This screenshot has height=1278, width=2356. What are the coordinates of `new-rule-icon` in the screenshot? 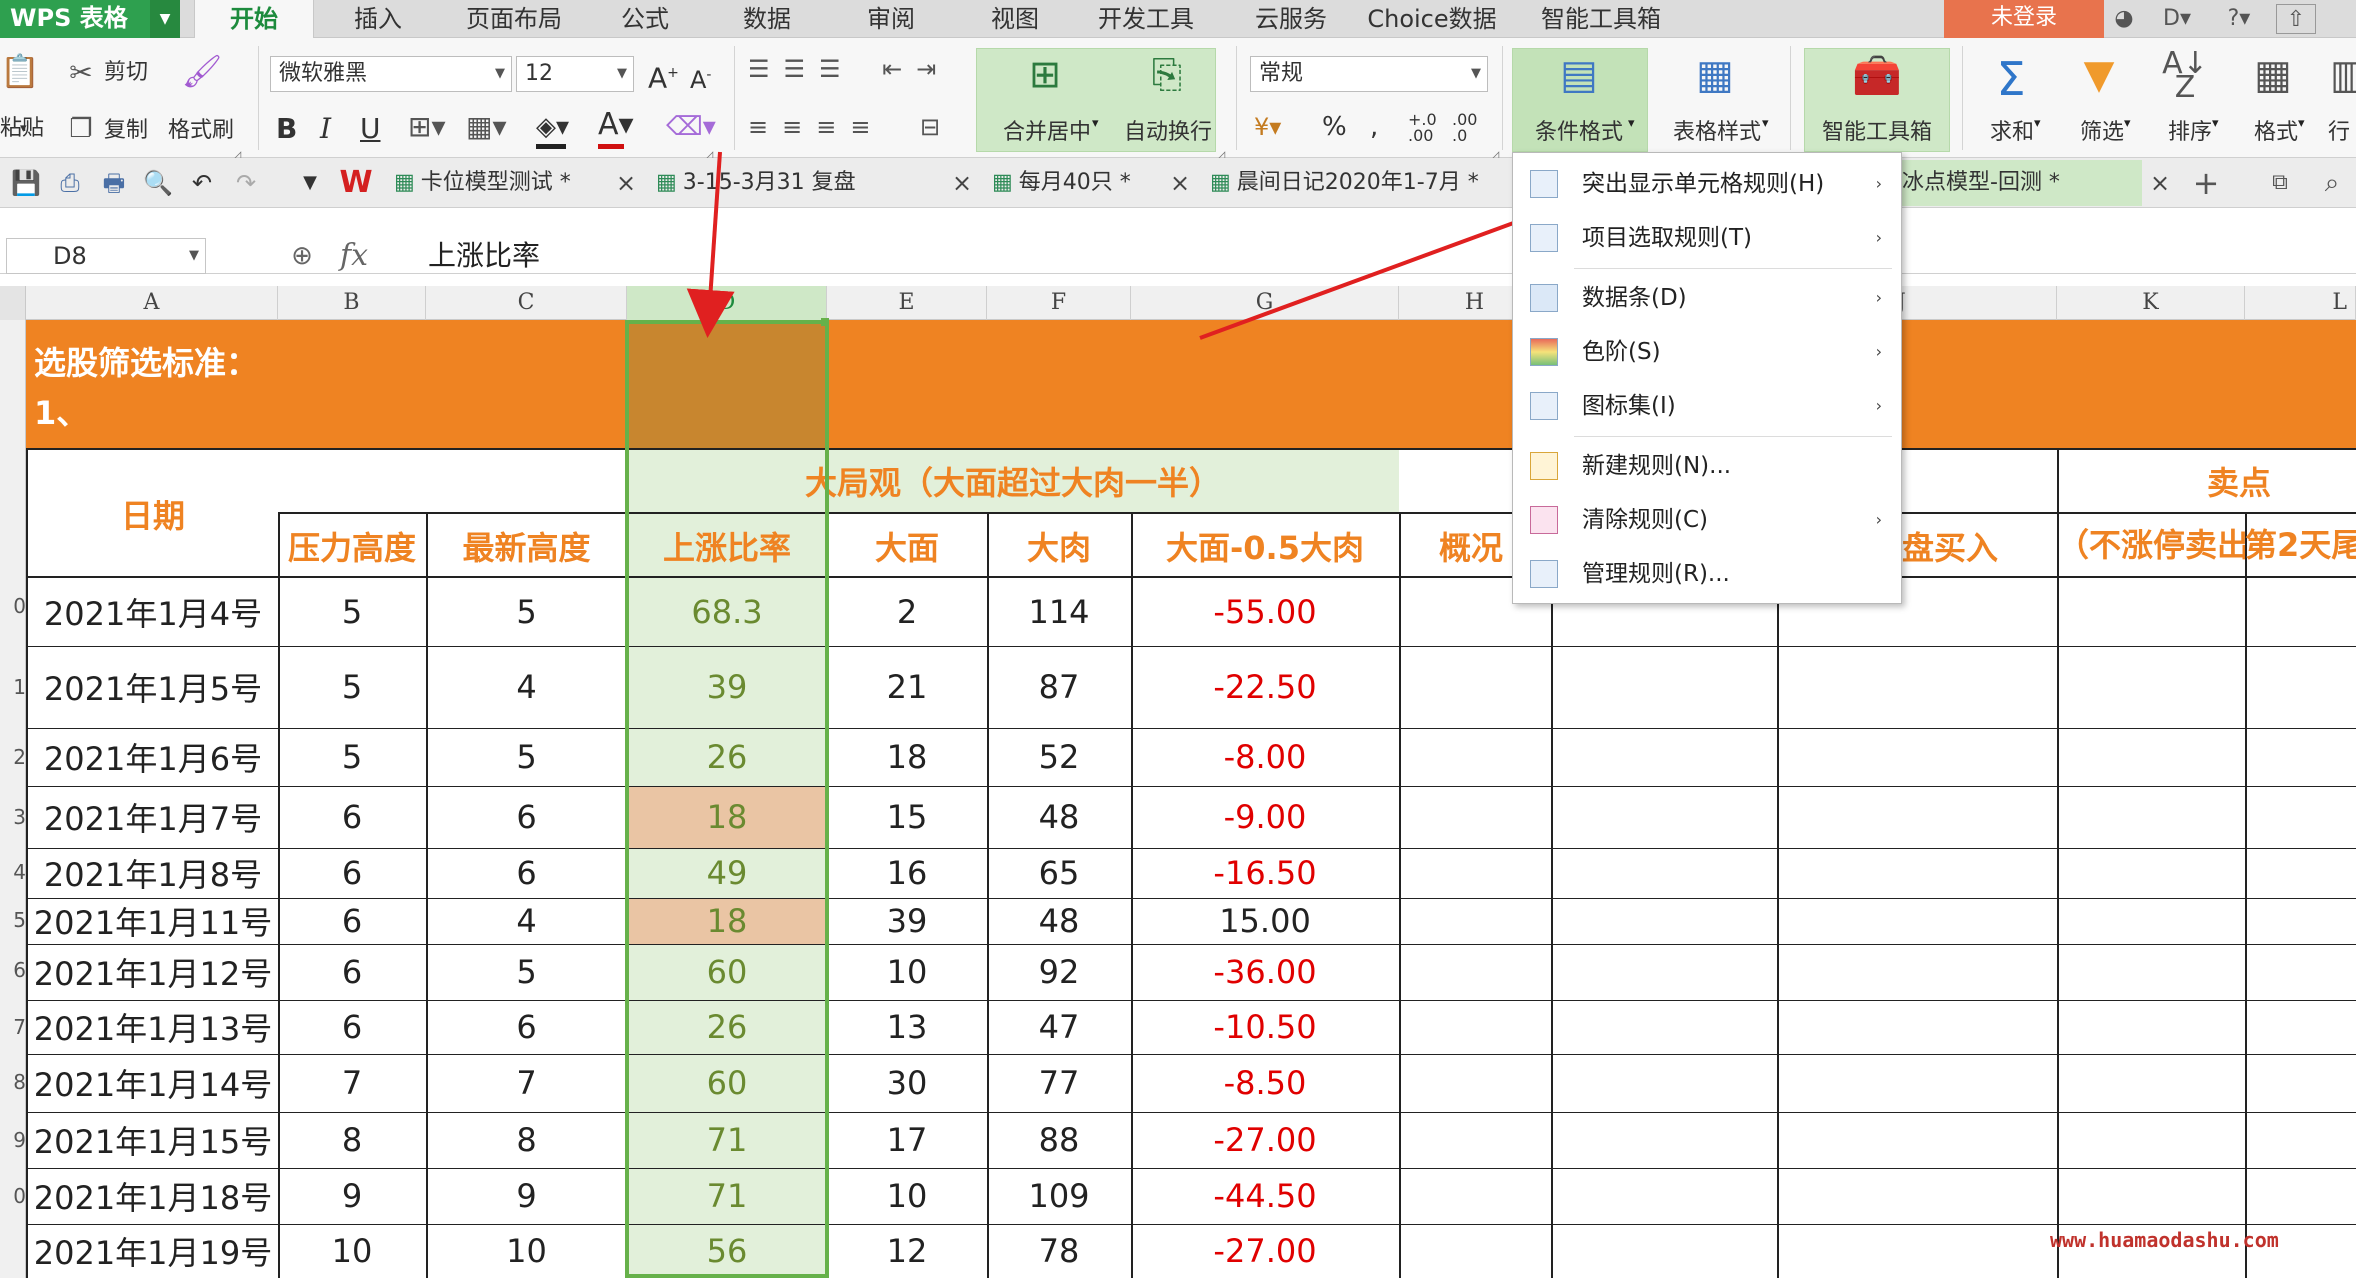 It's located at (1544, 466).